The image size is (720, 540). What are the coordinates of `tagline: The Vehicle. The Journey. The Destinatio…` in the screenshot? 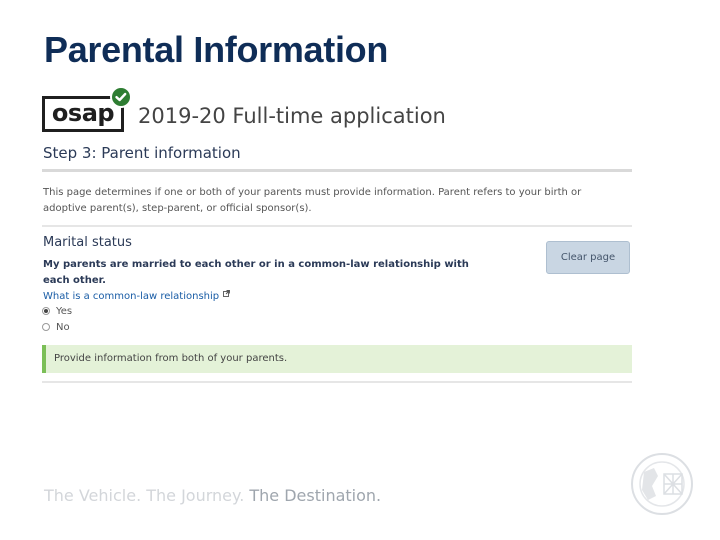 It's located at (212, 495).